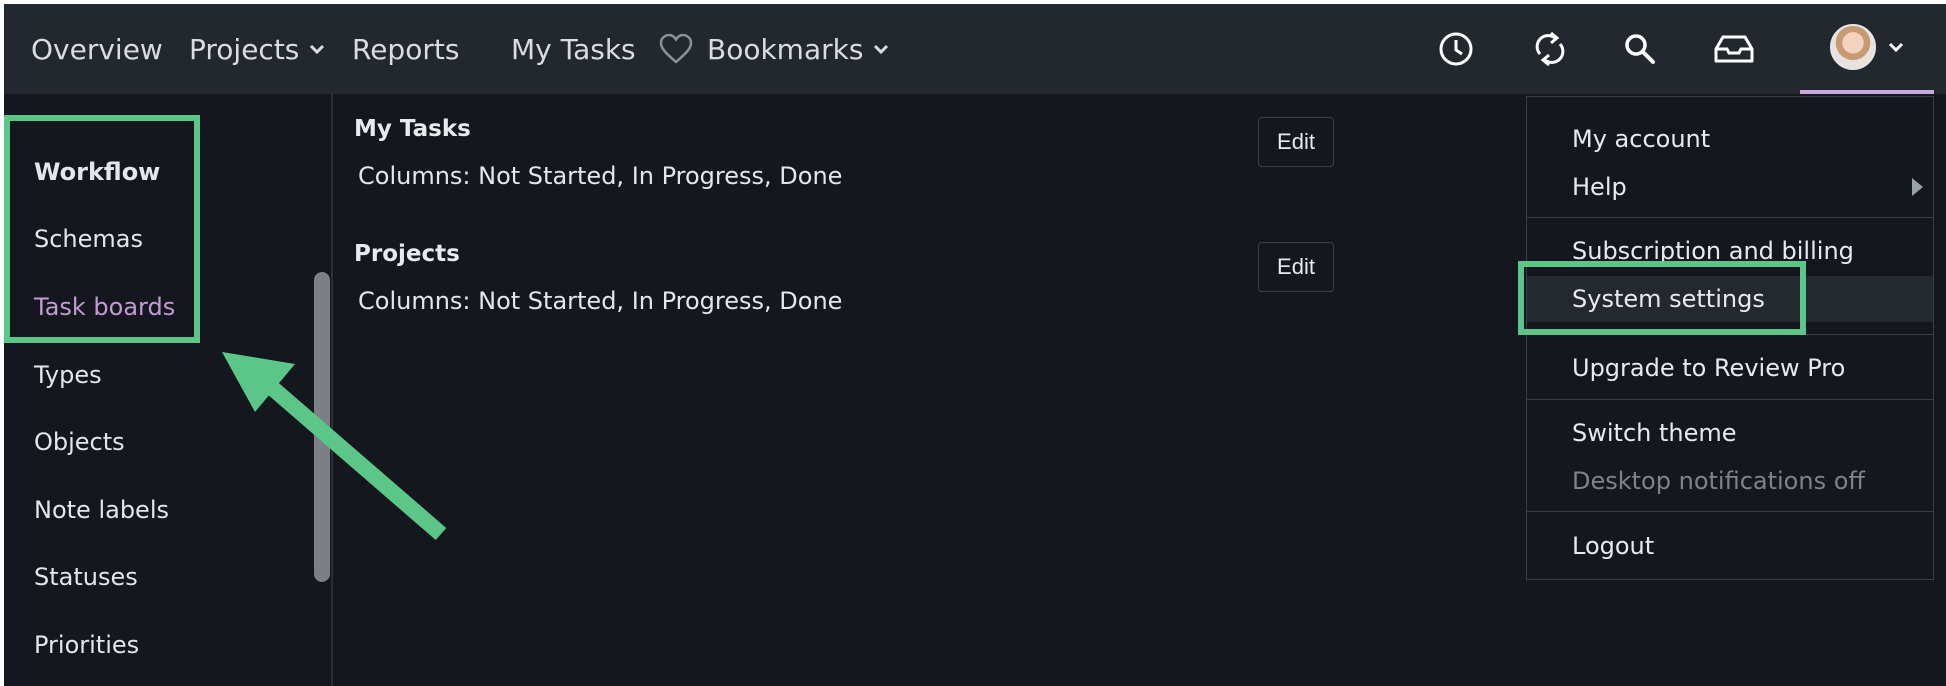 The image size is (1946, 686). I want to click on menu-item-label: Subscription and billing, so click(1713, 251).